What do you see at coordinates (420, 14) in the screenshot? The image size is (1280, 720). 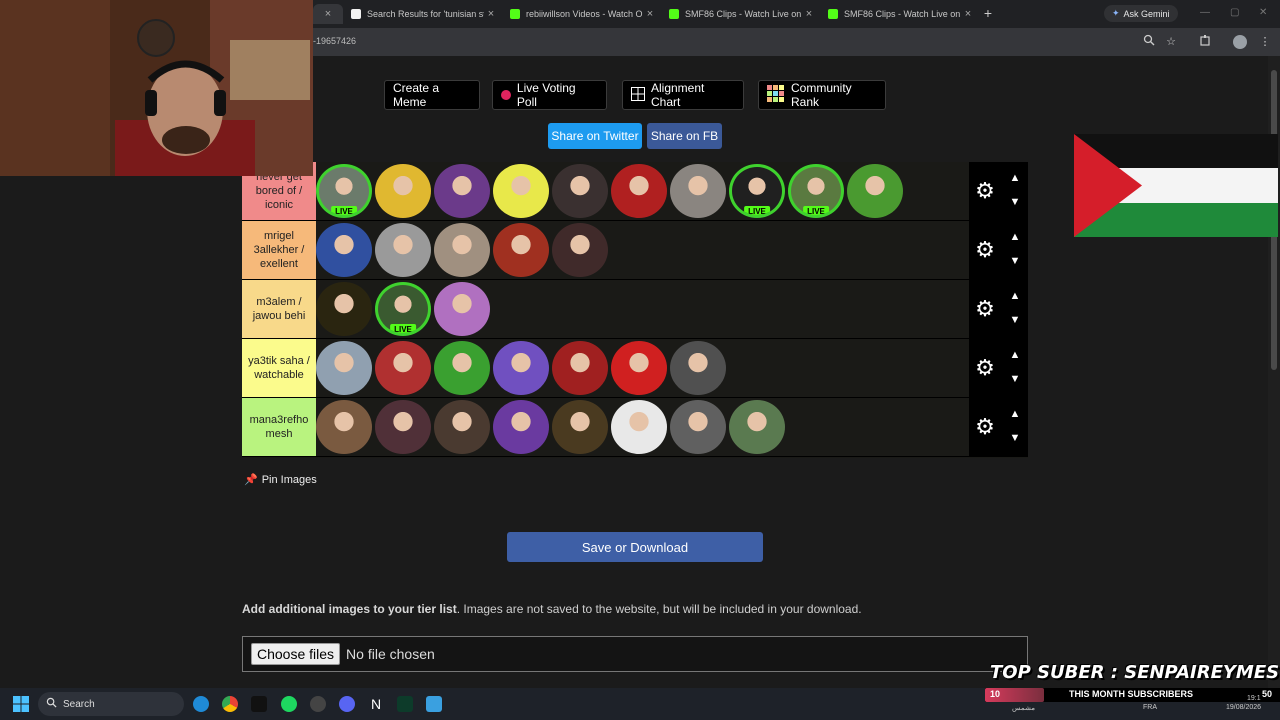 I see `tab-search-results: Search Results for 'tunisian stre ×` at bounding box center [420, 14].